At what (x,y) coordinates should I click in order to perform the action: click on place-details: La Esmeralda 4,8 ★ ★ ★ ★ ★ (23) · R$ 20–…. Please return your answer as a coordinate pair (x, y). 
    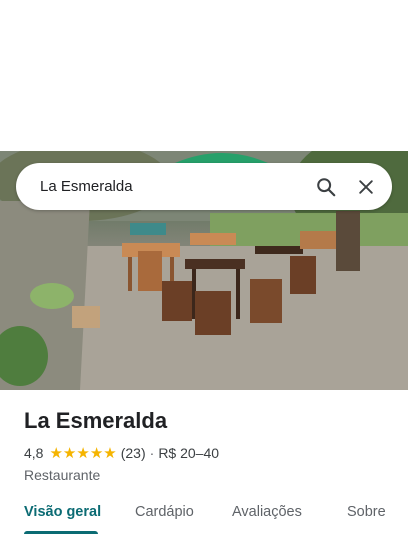
    Looking at the image, I should click on (209, 445).